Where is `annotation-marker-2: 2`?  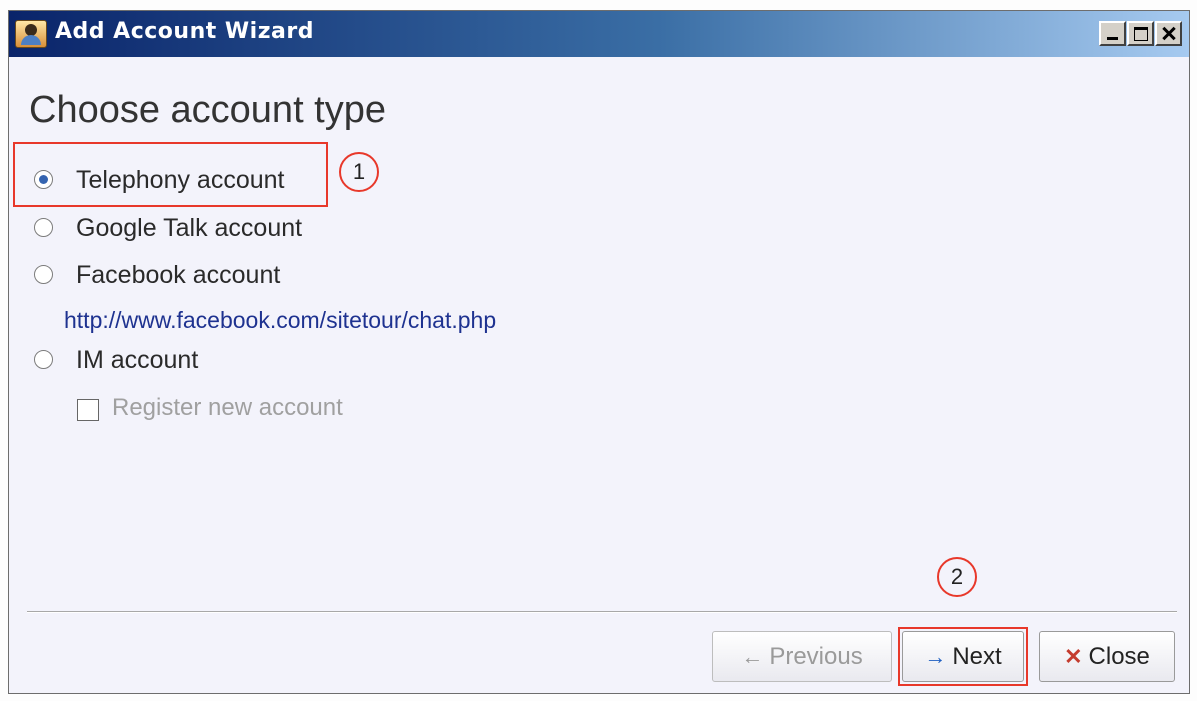
annotation-marker-2: 2 is located at coordinates (957, 577).